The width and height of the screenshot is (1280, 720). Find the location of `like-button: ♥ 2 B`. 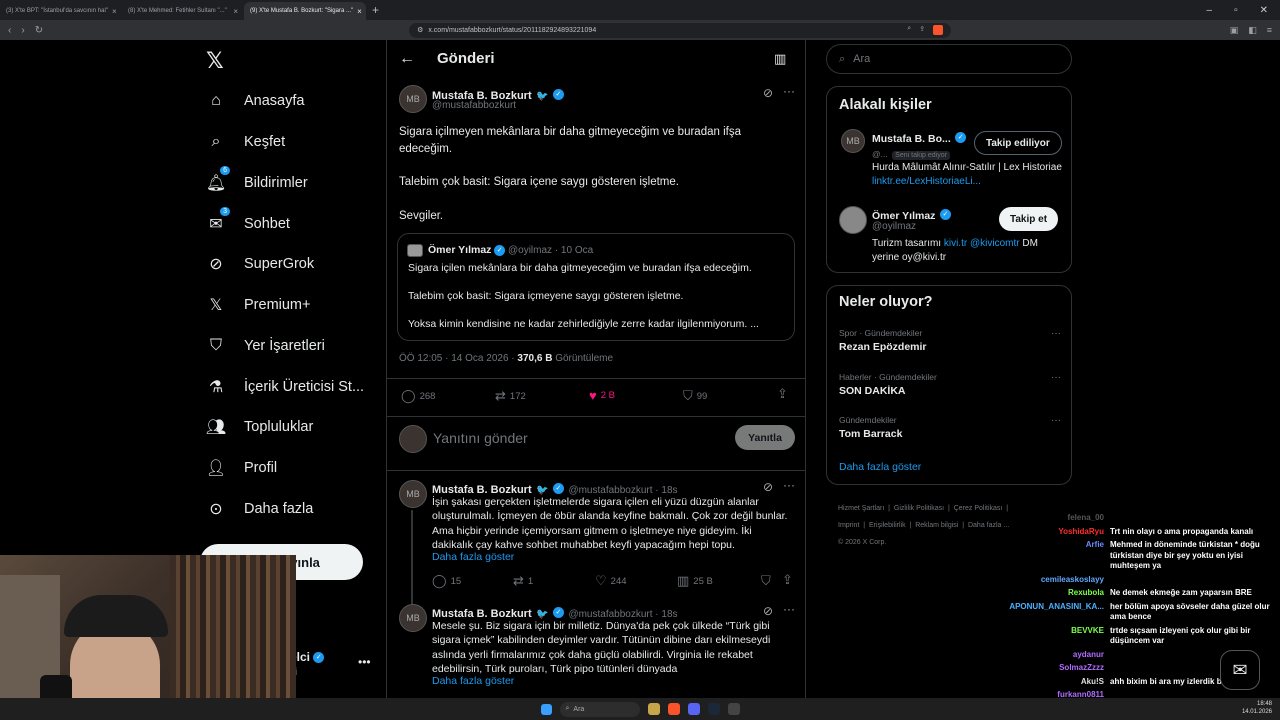

like-button: ♥ 2 B is located at coordinates (602, 395).